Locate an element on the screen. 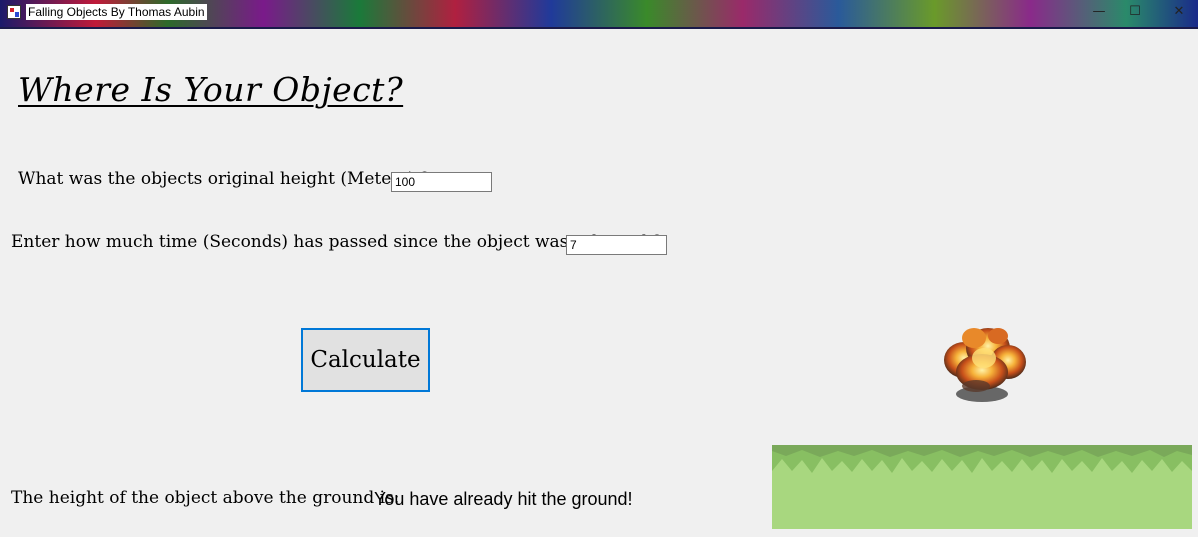 The width and height of the screenshot is (1198, 537). page-title: Where Is Your Object? is located at coordinates (211, 89).